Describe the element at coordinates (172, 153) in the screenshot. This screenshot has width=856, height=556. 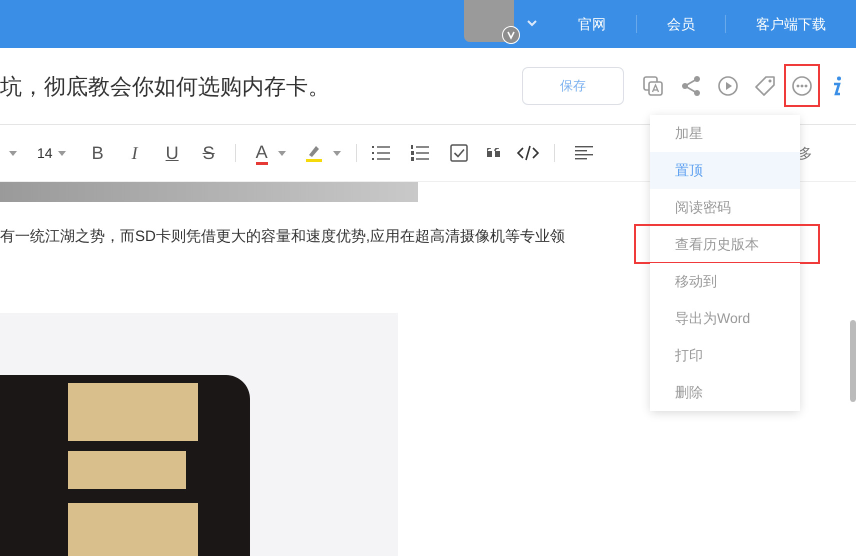
I see `underline-button: U` at that location.